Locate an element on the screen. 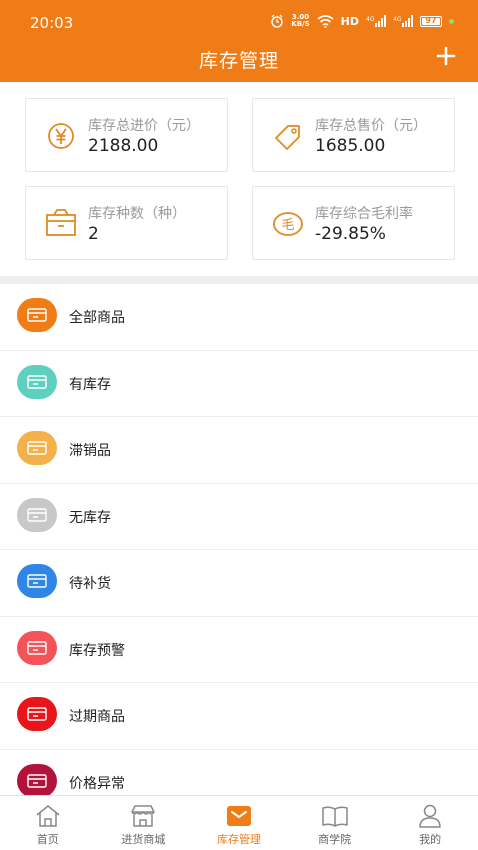 The width and height of the screenshot is (478, 850). tab-academy: 商学院 is located at coordinates (335, 823).